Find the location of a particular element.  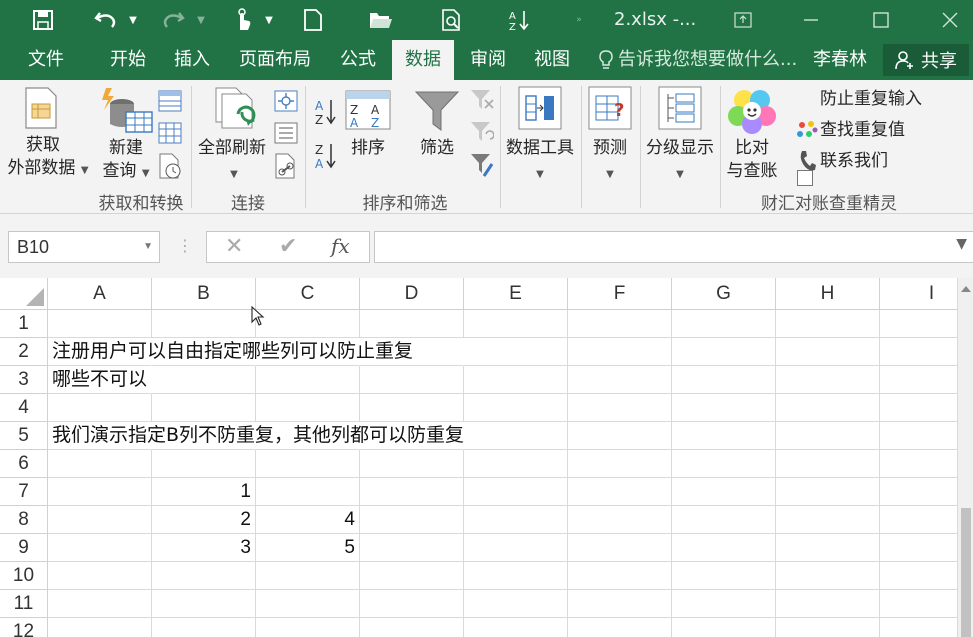

redo-dropdown-icon: ▼ is located at coordinates (201, 20).